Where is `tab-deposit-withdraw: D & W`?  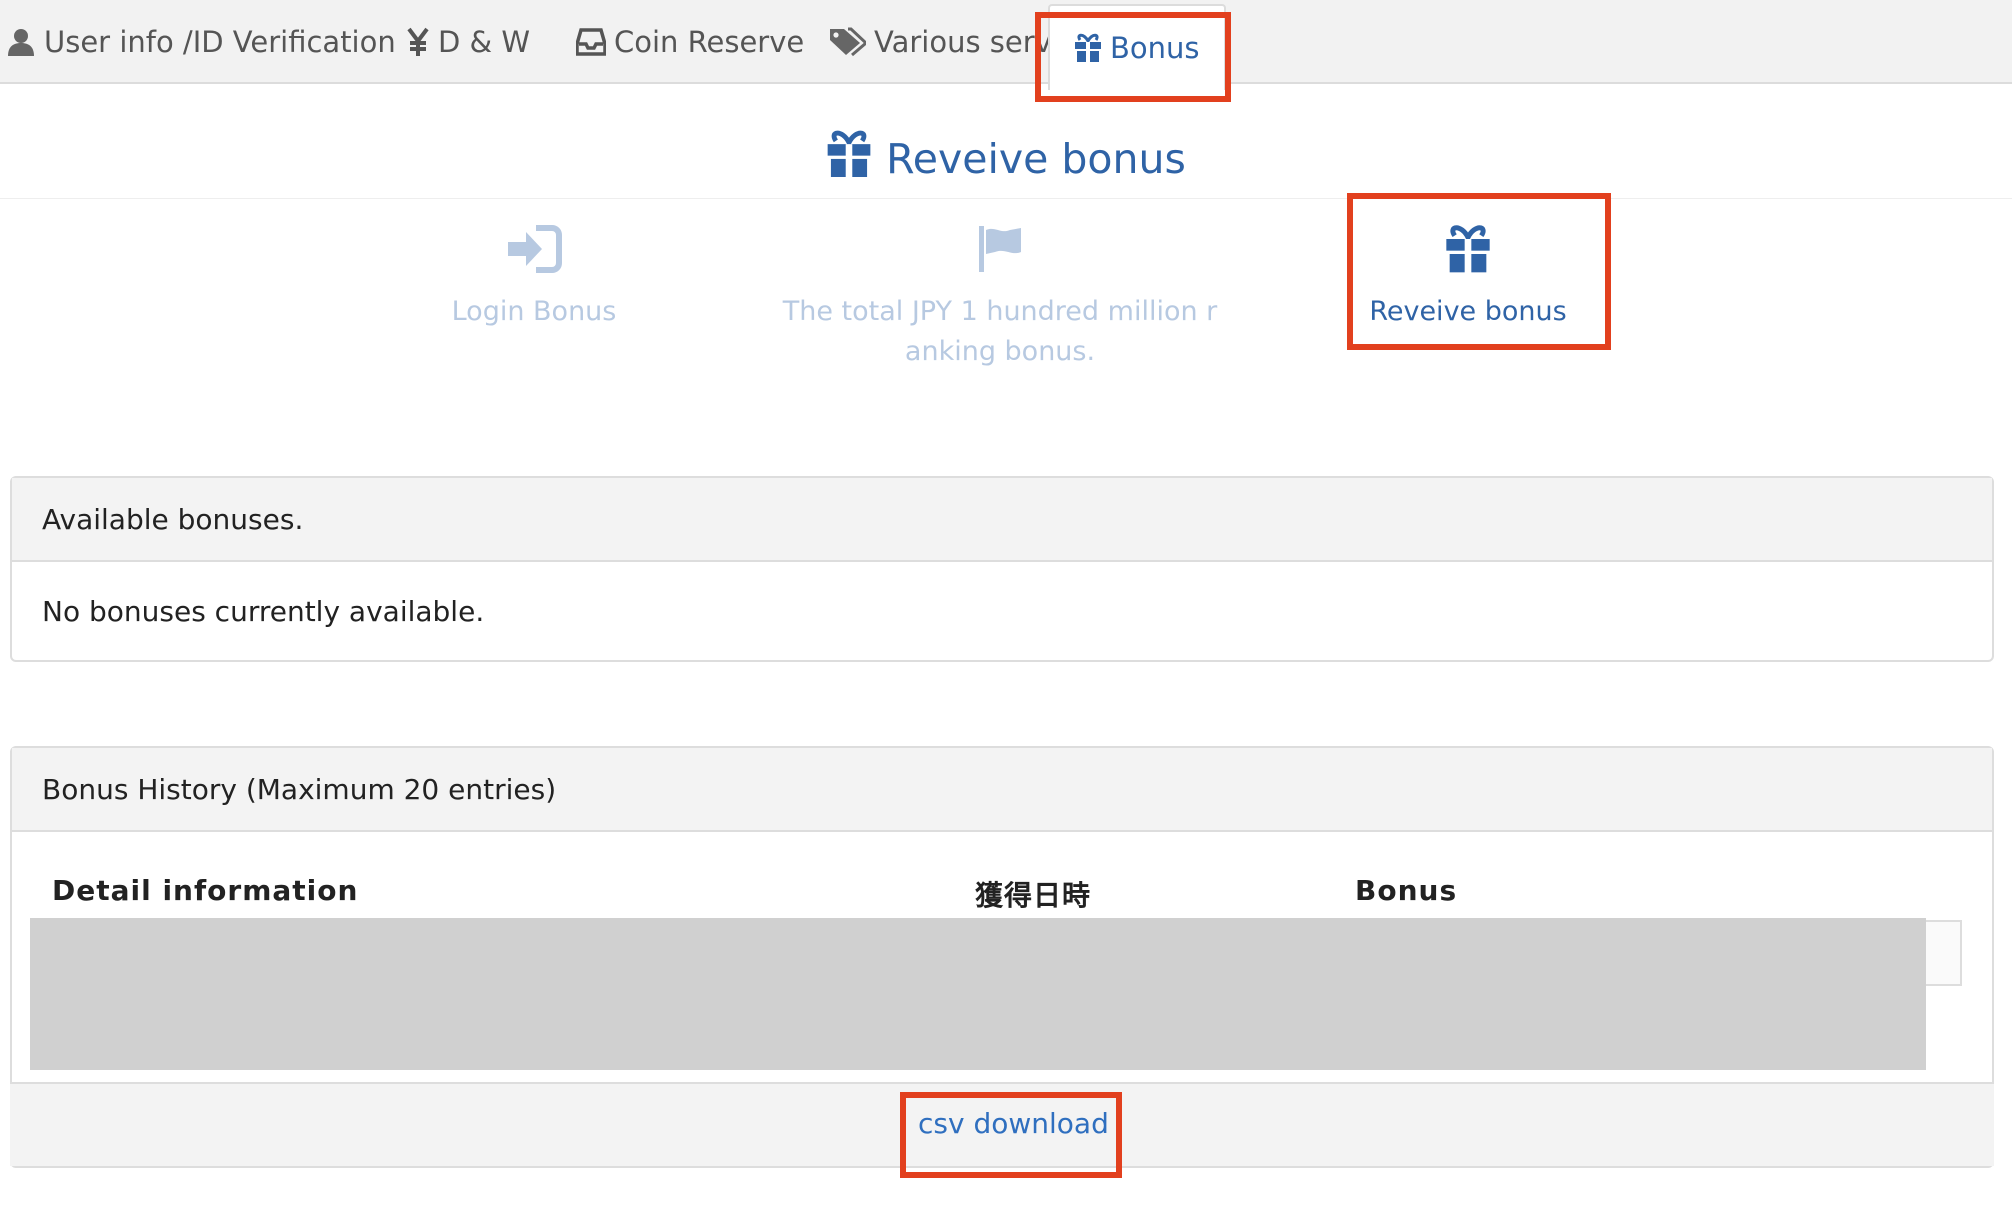
tab-deposit-withdraw: D & W is located at coordinates (468, 42).